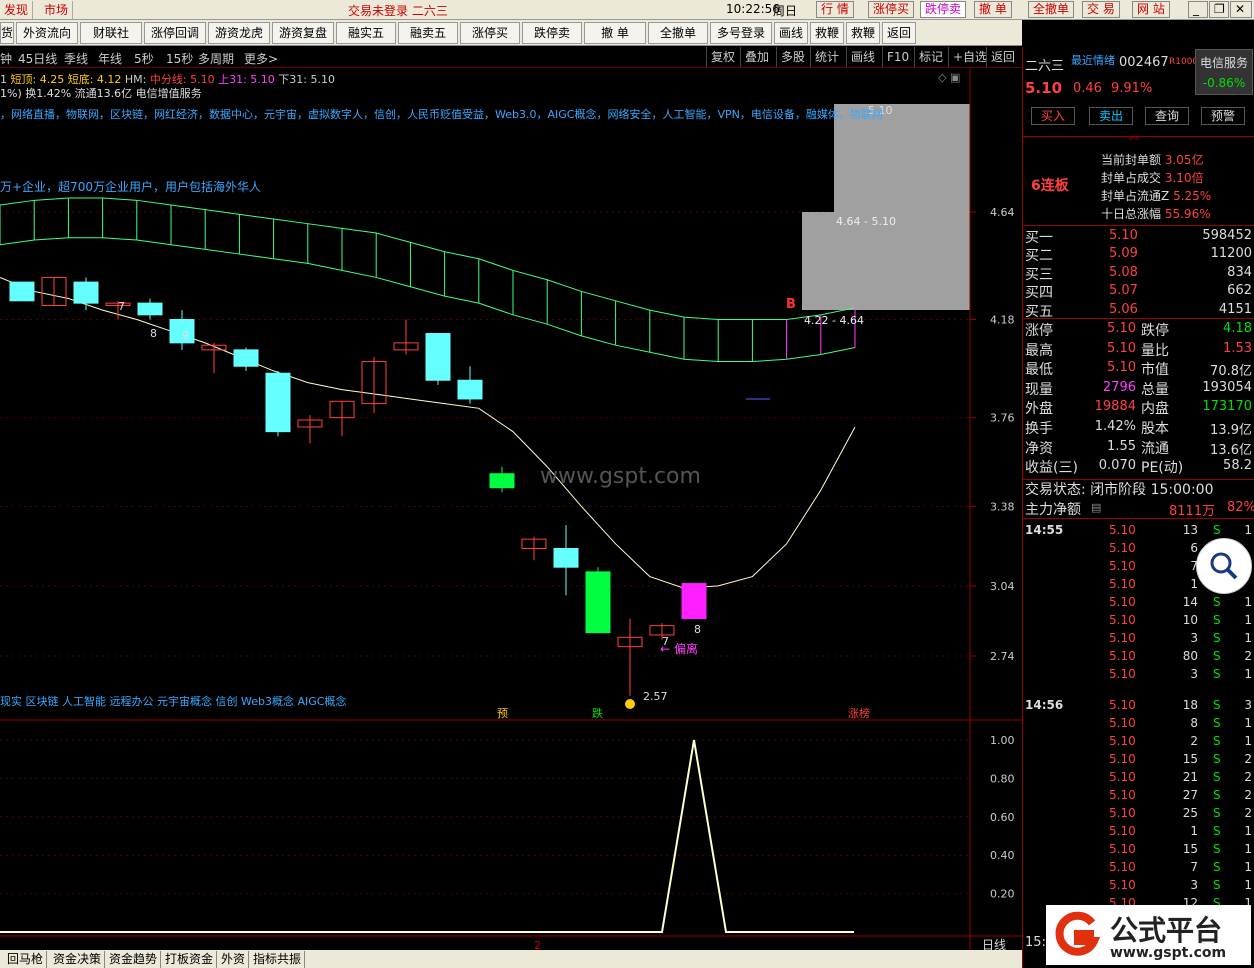 The width and height of the screenshot is (1254, 968). I want to click on chart-corner-icons: ◇ ▣, so click(949, 77).